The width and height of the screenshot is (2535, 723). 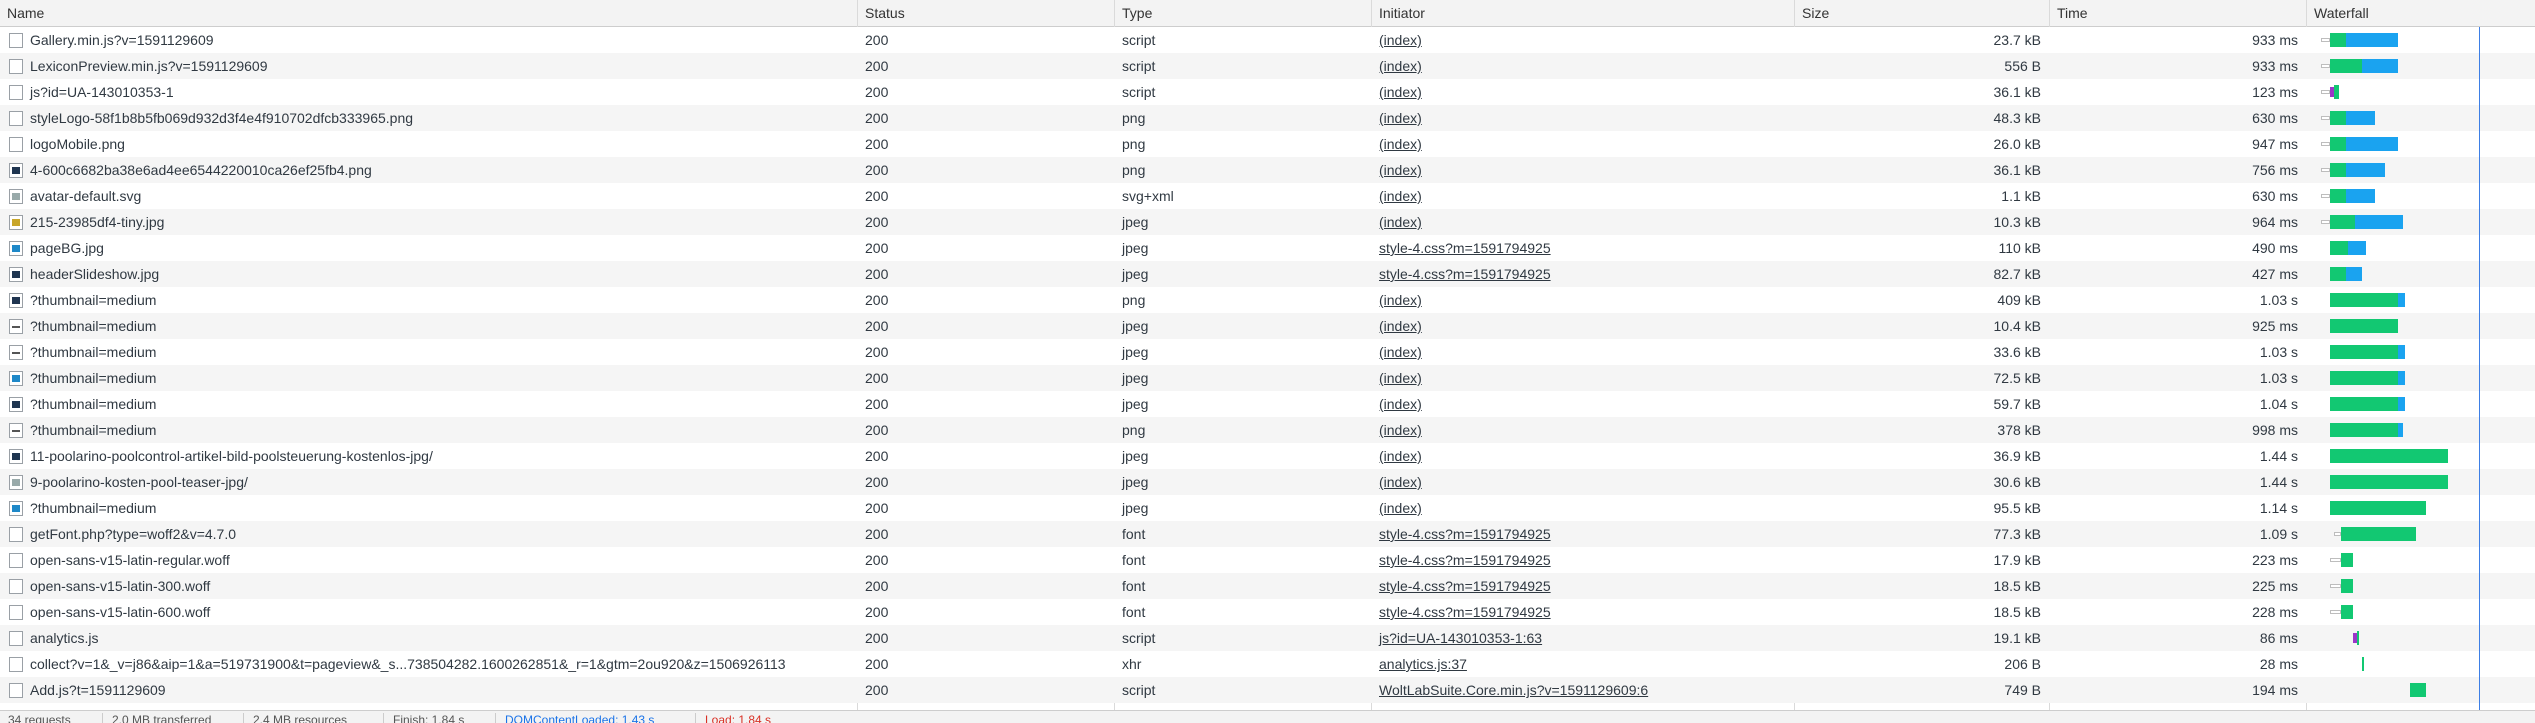 I want to click on initiator-cell-text: analytics.js:37, so click(x=1423, y=664).